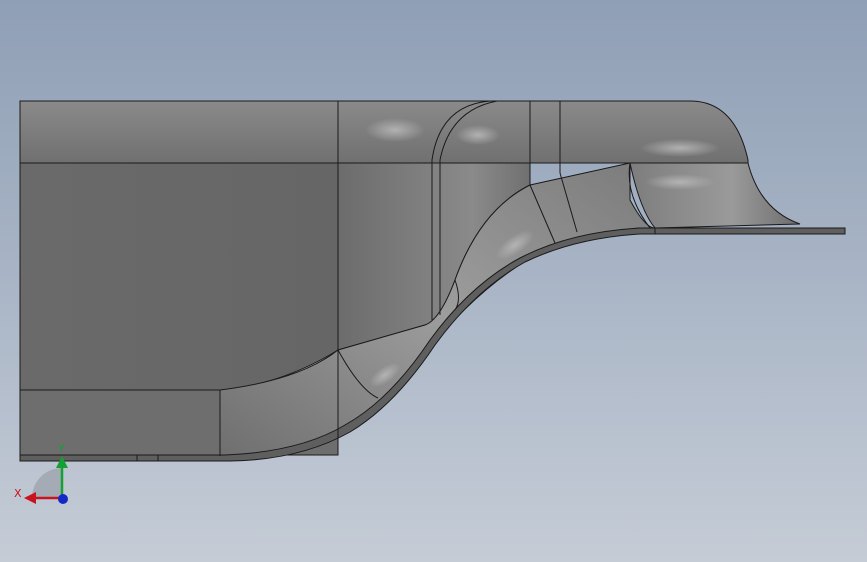 The height and width of the screenshot is (562, 867). What do you see at coordinates (63, 499) in the screenshot?
I see `z-axis-dot` at bounding box center [63, 499].